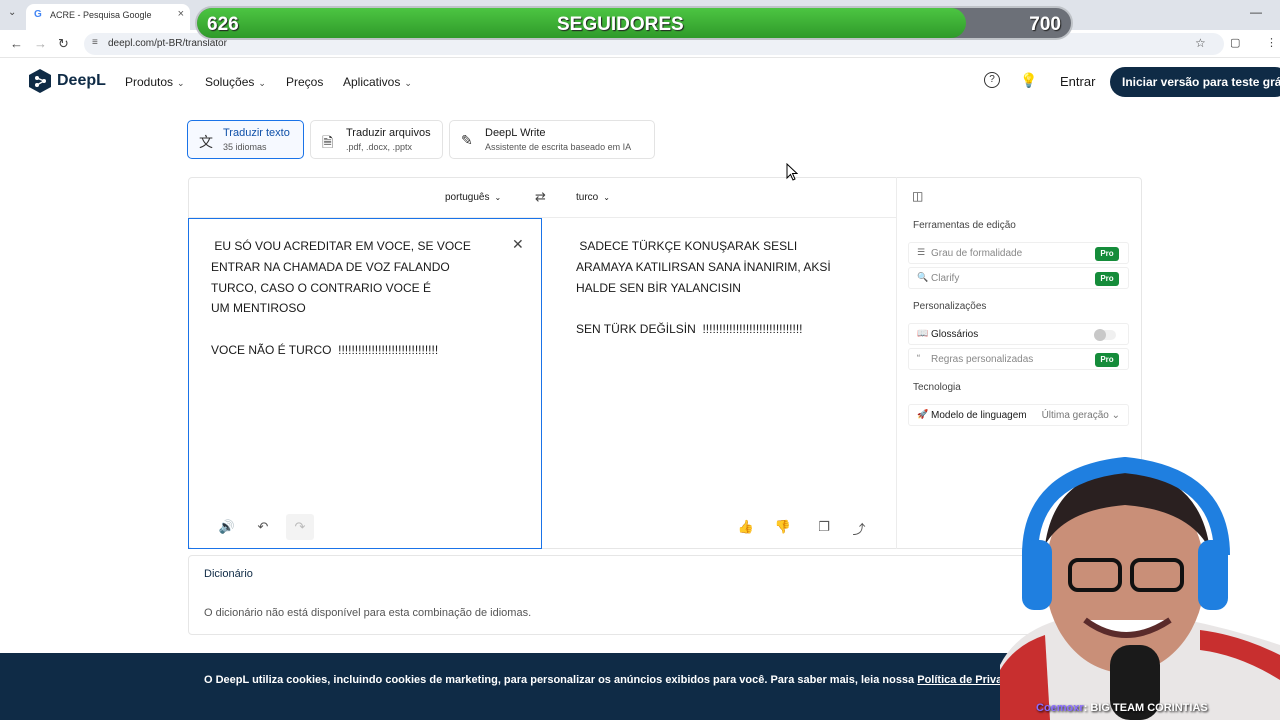 The image size is (1280, 720). What do you see at coordinates (923, 414) in the screenshot?
I see `rocket-icon: 🚀` at bounding box center [923, 414].